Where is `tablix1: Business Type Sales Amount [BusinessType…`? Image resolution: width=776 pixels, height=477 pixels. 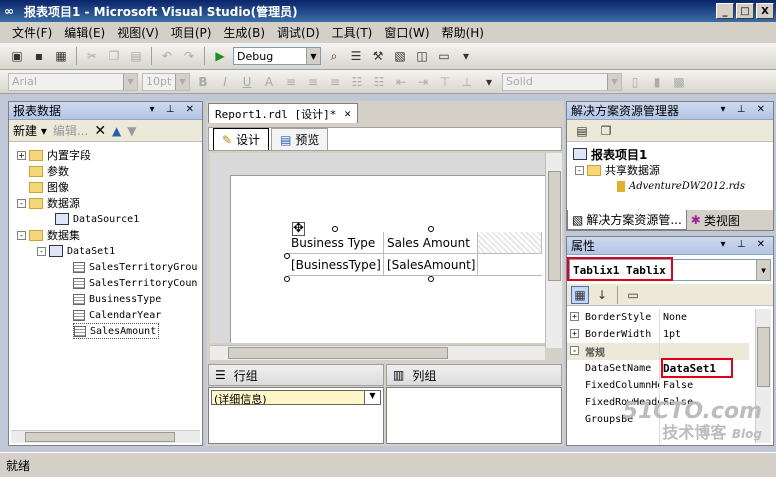
tablix1: Business Type Sales Amount [BusinessType… is located at coordinates (418, 255).